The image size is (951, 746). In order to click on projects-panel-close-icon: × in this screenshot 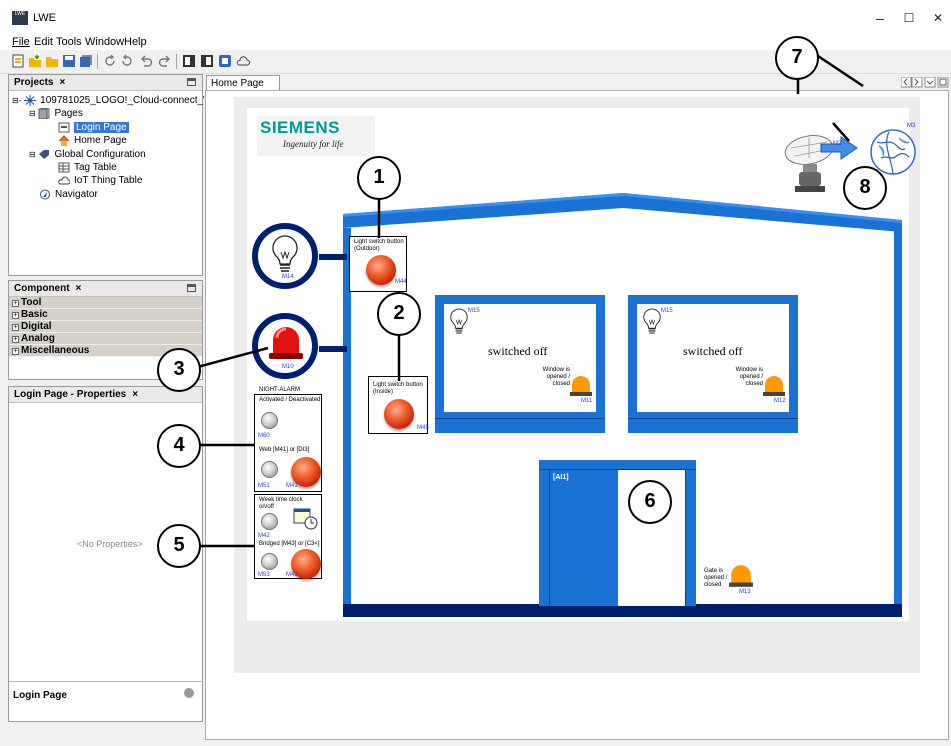, I will do `click(62, 82)`.